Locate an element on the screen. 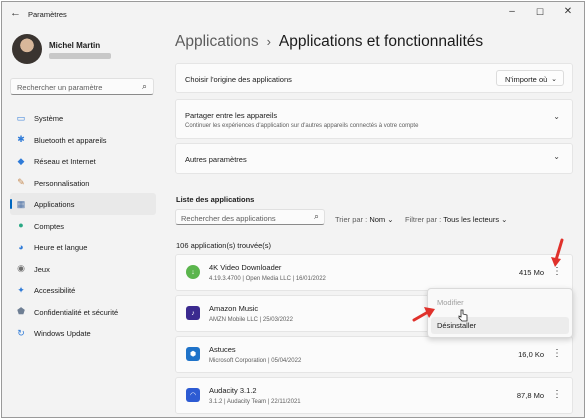  app-name: 4K Video Downloader is located at coordinates (245, 267).